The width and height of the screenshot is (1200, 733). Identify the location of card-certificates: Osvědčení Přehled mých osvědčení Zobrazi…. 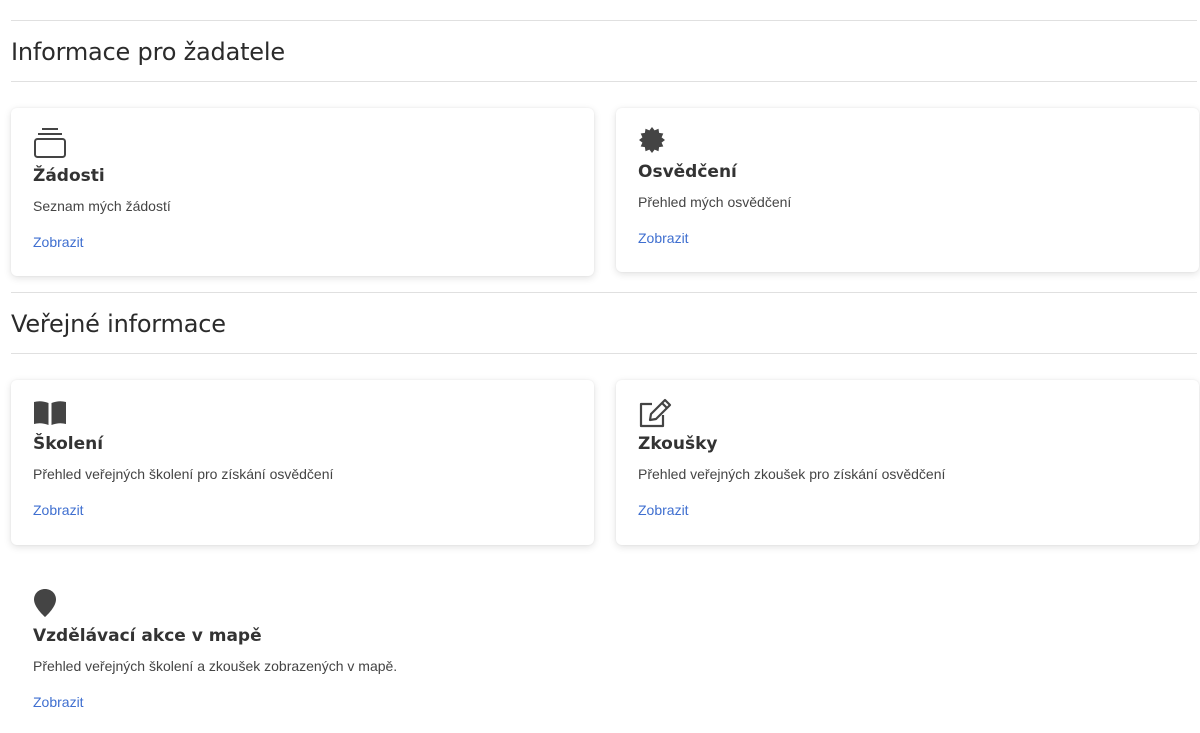
(907, 190).